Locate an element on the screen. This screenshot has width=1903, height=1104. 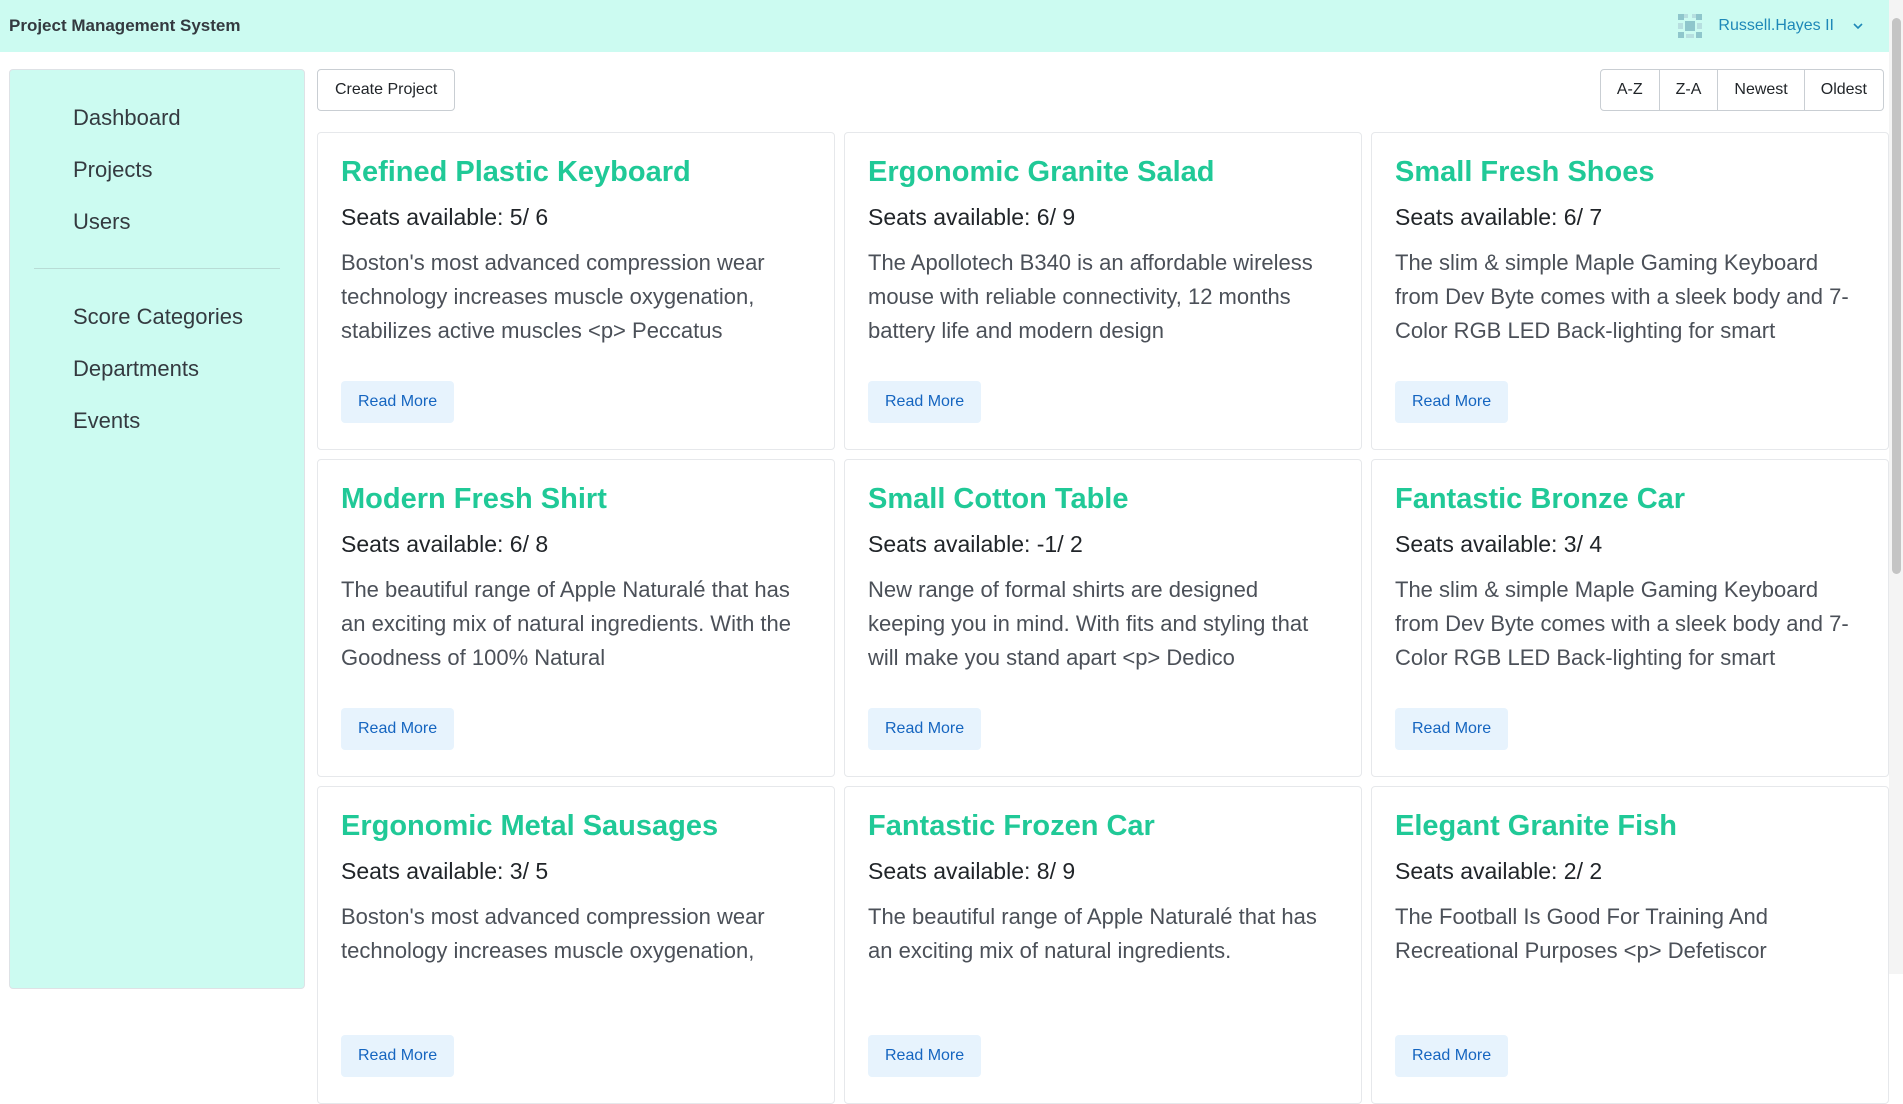
seats-available: Seats available: 8/ 9 is located at coordinates (972, 871).